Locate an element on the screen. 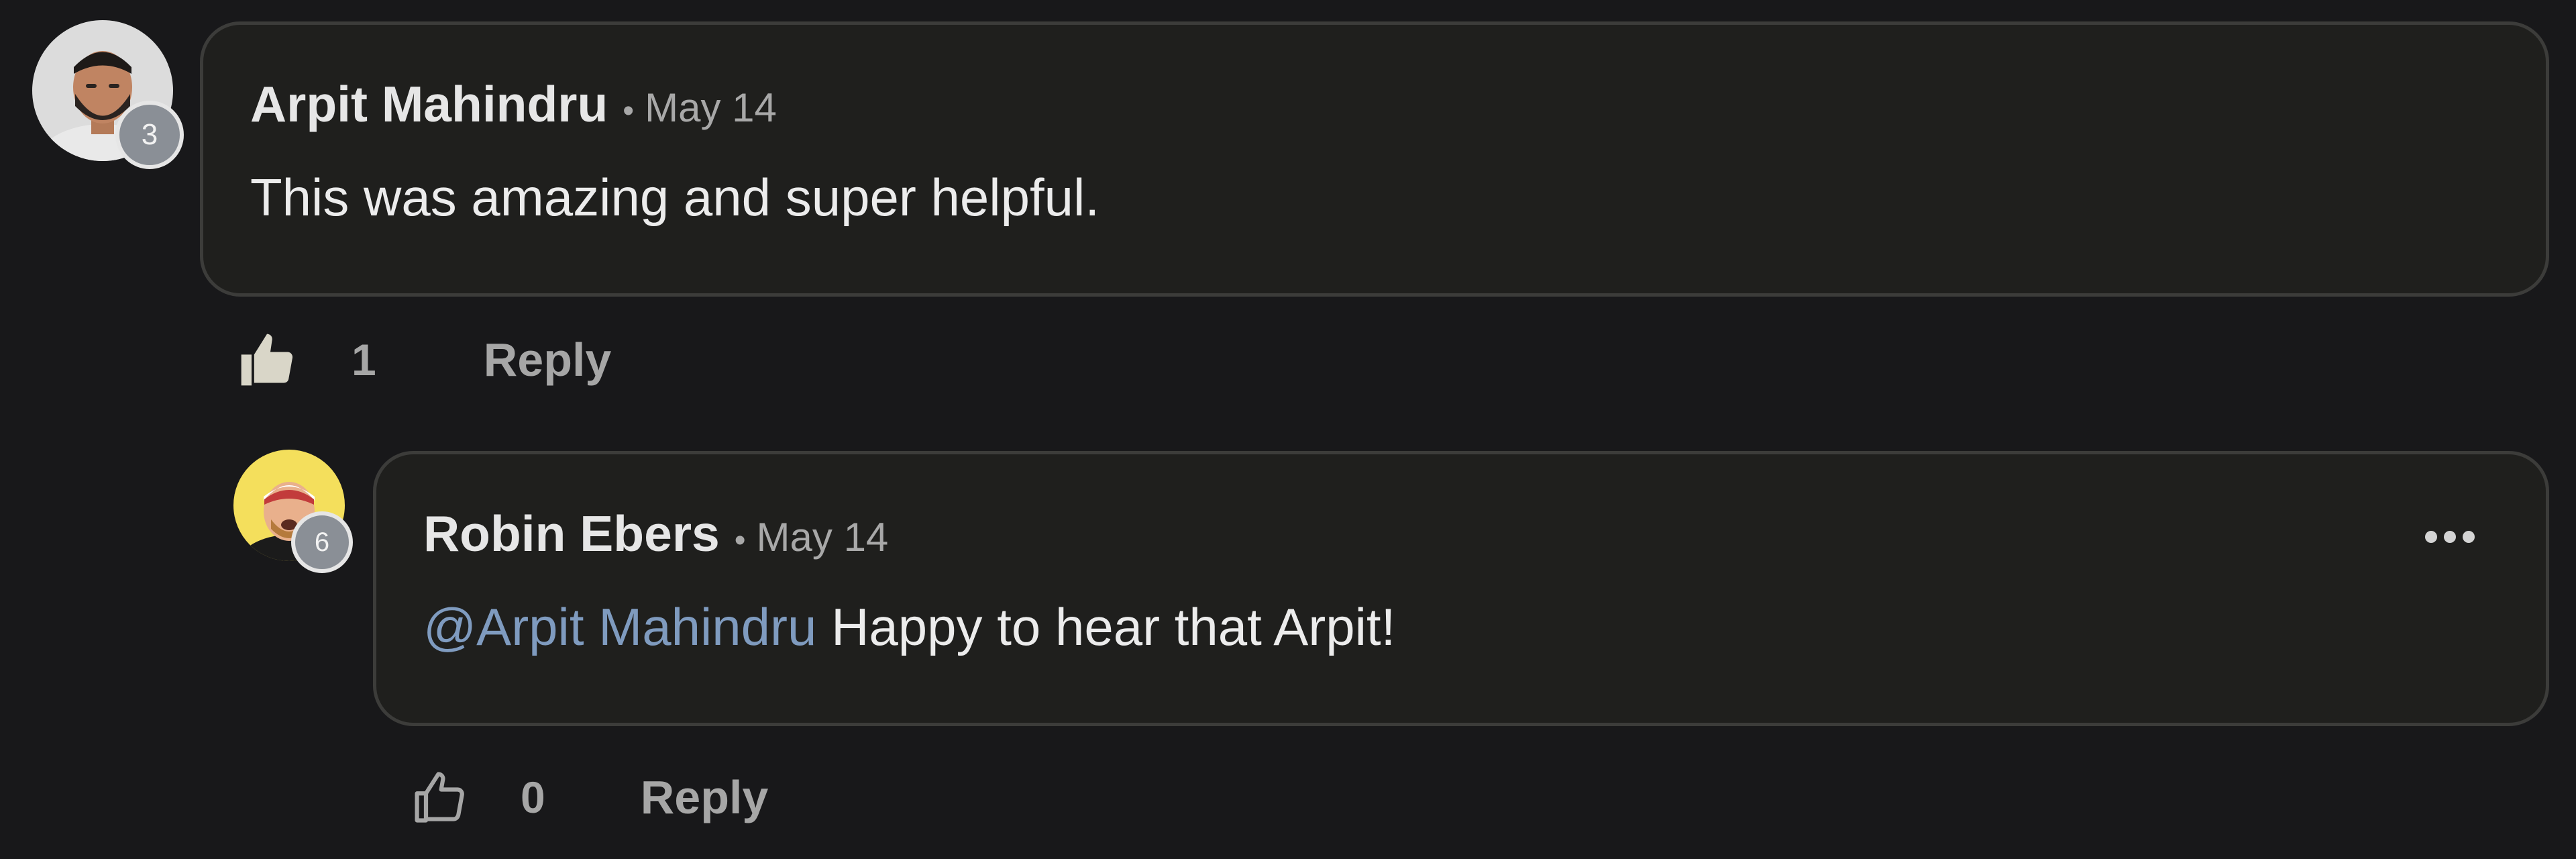 The width and height of the screenshot is (2576, 859). avatar: 3 is located at coordinates (108, 95).